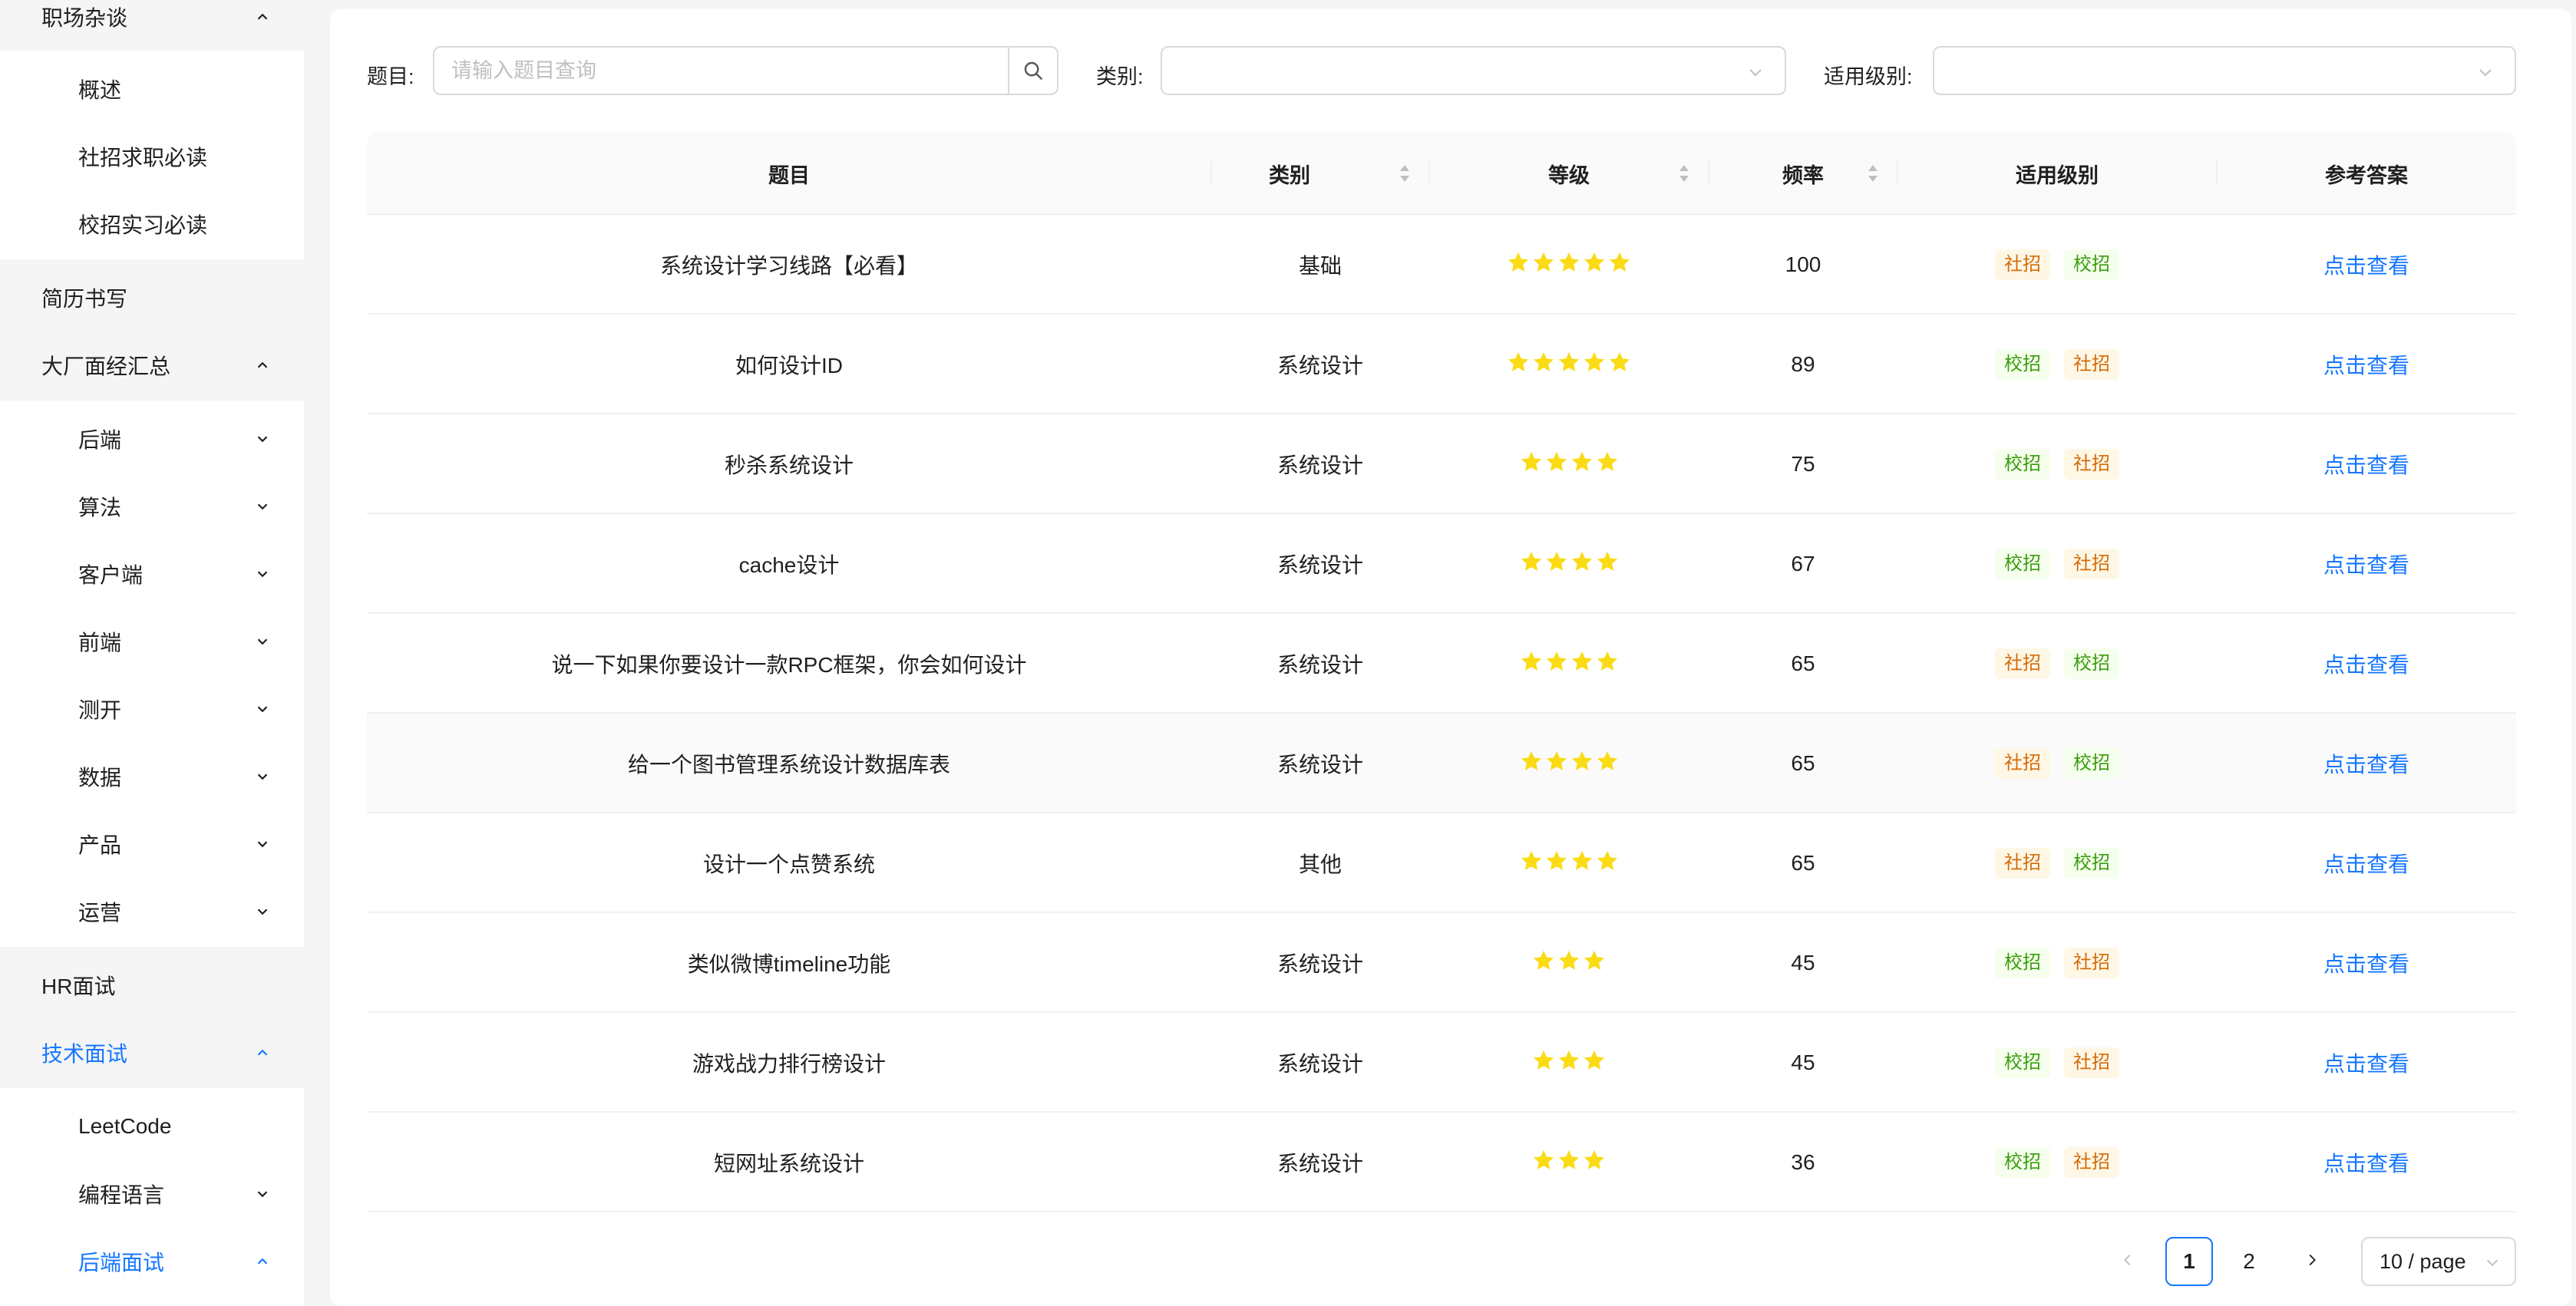 Image resolution: width=2576 pixels, height=1306 pixels. Describe the element at coordinates (152, 709) in the screenshot. I see `sidebar-item: 测开` at that location.